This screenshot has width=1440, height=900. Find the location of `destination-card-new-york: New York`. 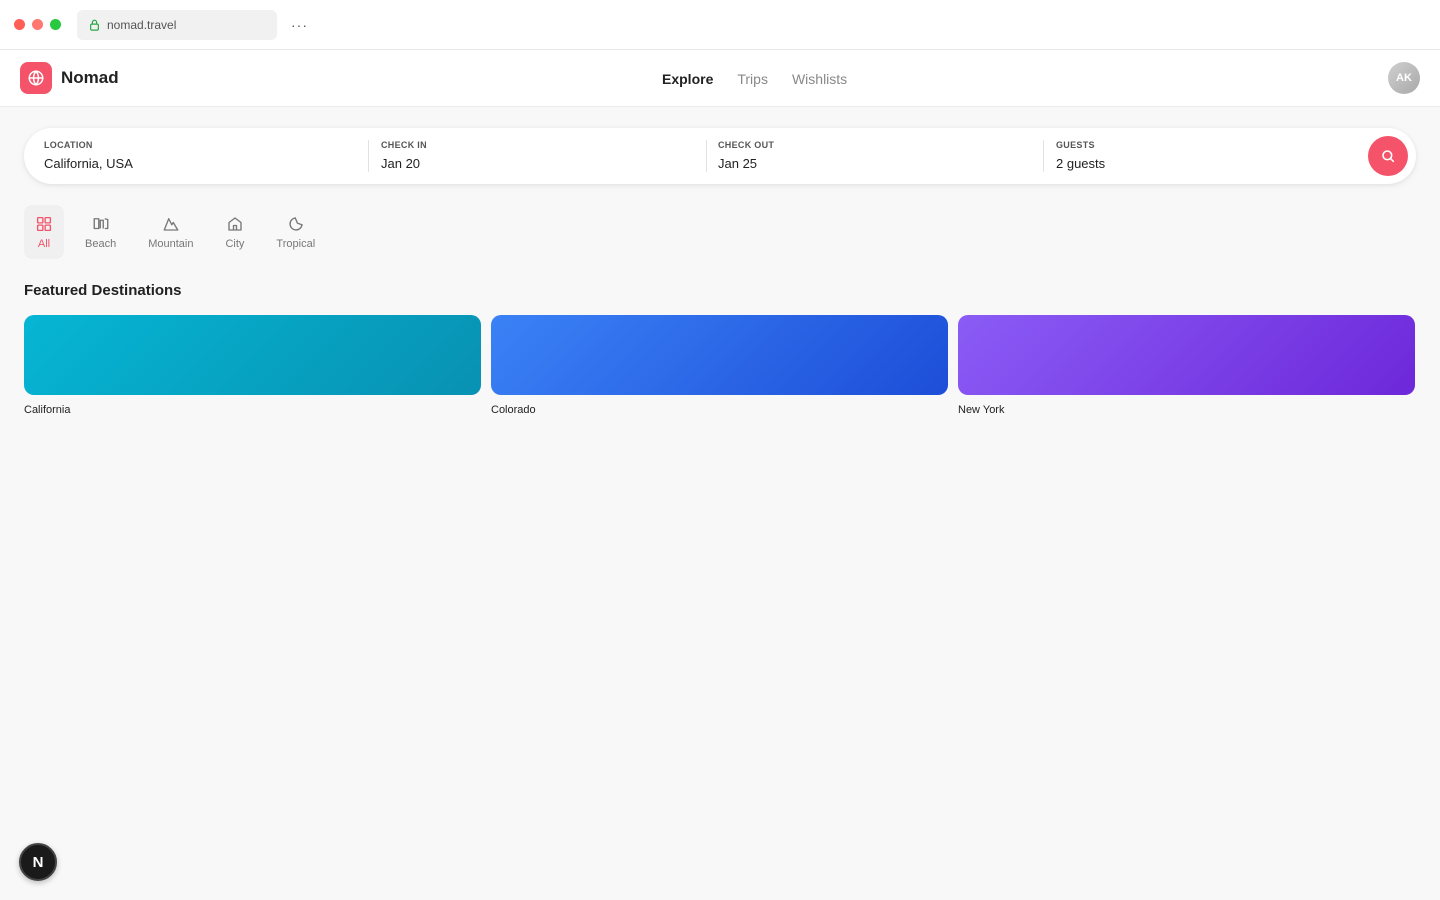

destination-card-new-york: New York is located at coordinates (1186, 365).